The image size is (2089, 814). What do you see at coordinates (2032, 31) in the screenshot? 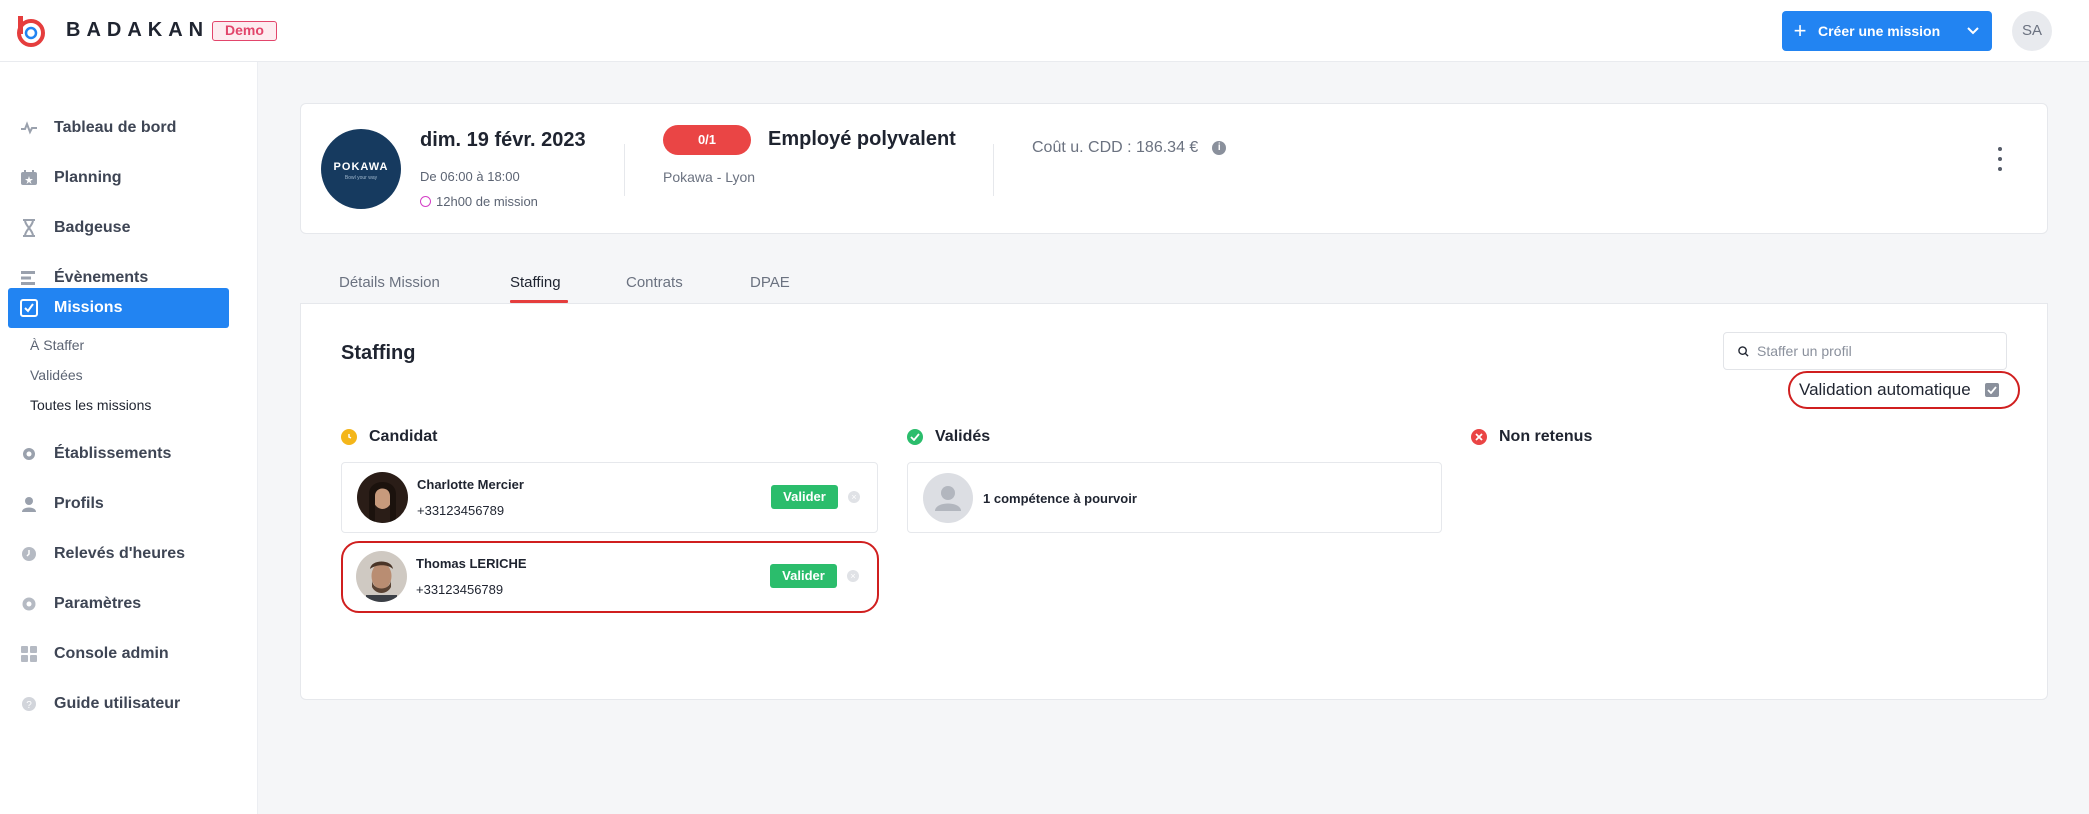
I see `user-avatar: SA` at bounding box center [2032, 31].